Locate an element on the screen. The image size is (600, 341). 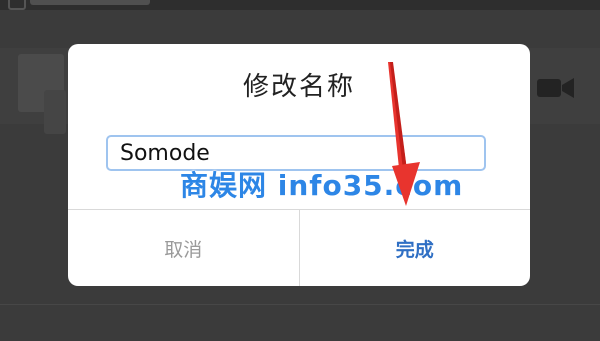
video-camera-icon is located at coordinates (555, 88).